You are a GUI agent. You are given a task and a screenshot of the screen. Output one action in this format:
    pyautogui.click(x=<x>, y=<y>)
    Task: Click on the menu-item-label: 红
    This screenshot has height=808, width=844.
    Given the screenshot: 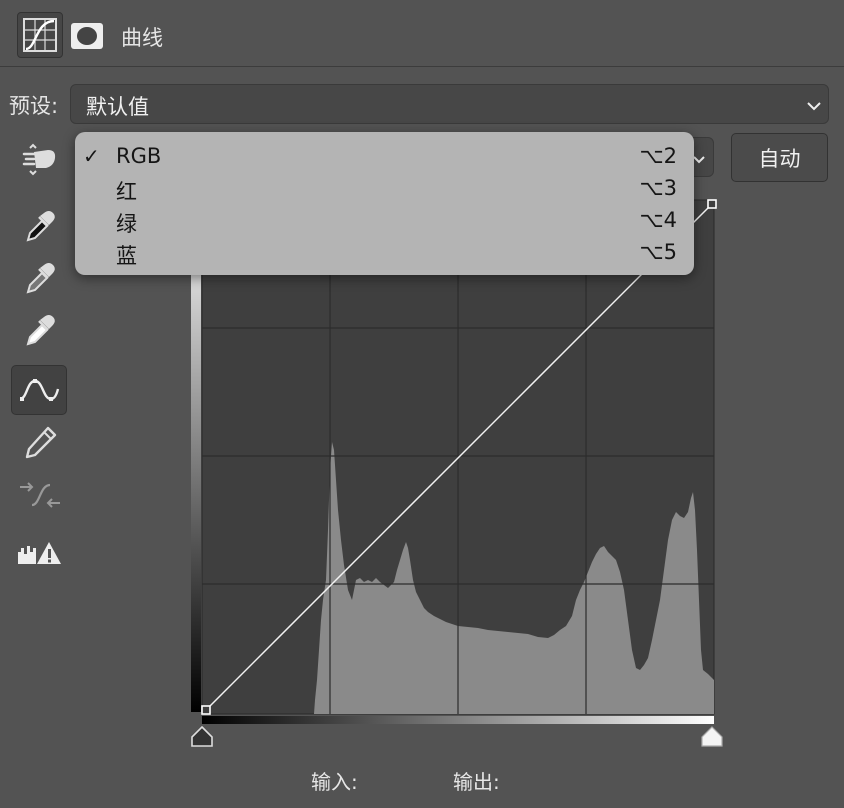 What is the action you would take?
    pyautogui.click(x=126, y=192)
    